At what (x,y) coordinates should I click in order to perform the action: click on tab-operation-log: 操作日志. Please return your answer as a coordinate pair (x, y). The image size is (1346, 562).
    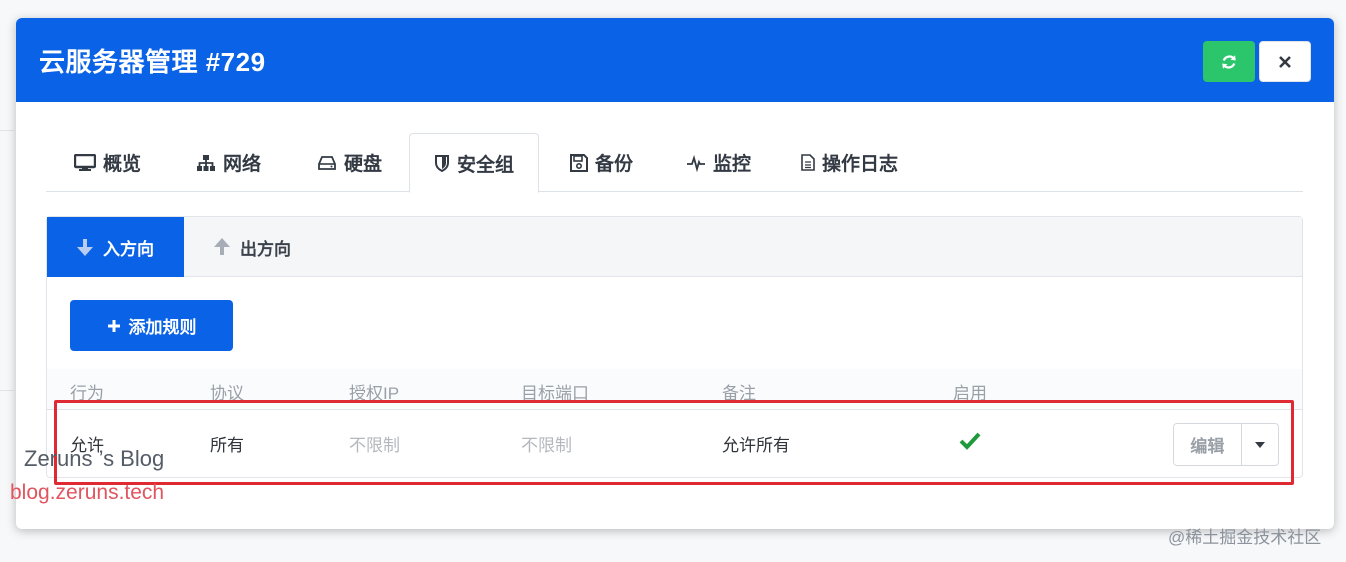
    Looking at the image, I should click on (849, 162).